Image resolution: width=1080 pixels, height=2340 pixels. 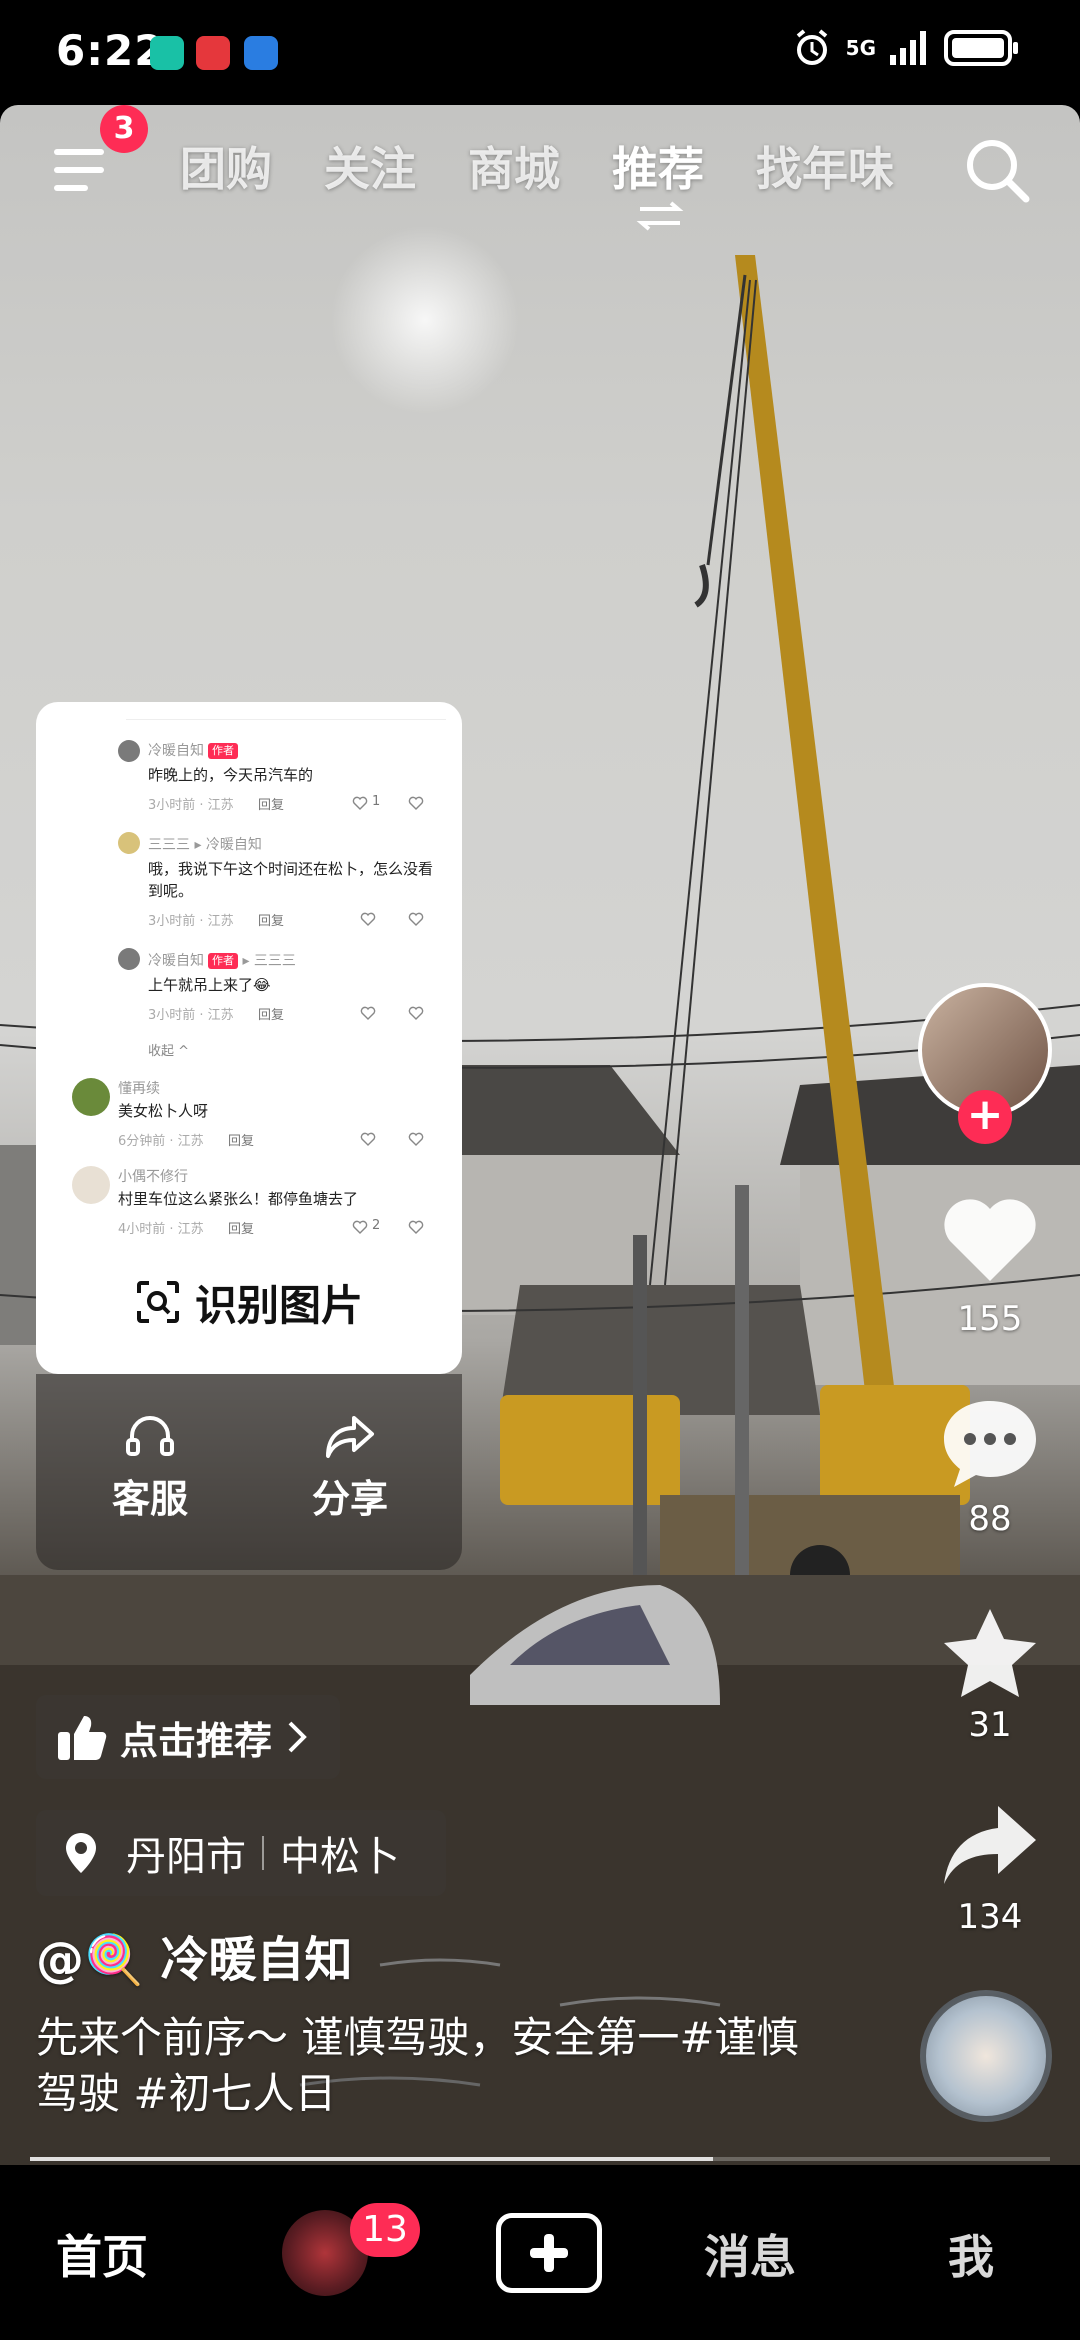 I want to click on tab-group-buy: 团购, so click(x=226, y=166).